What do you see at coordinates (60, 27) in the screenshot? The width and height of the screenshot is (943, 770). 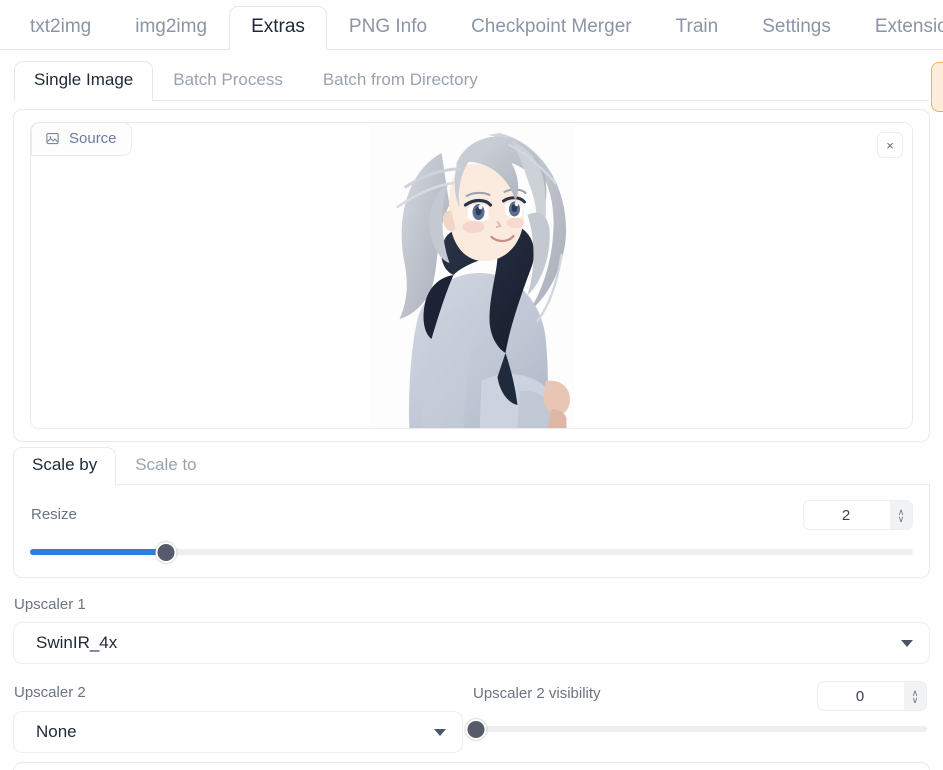 I see `tab-txt2img: txt2img` at bounding box center [60, 27].